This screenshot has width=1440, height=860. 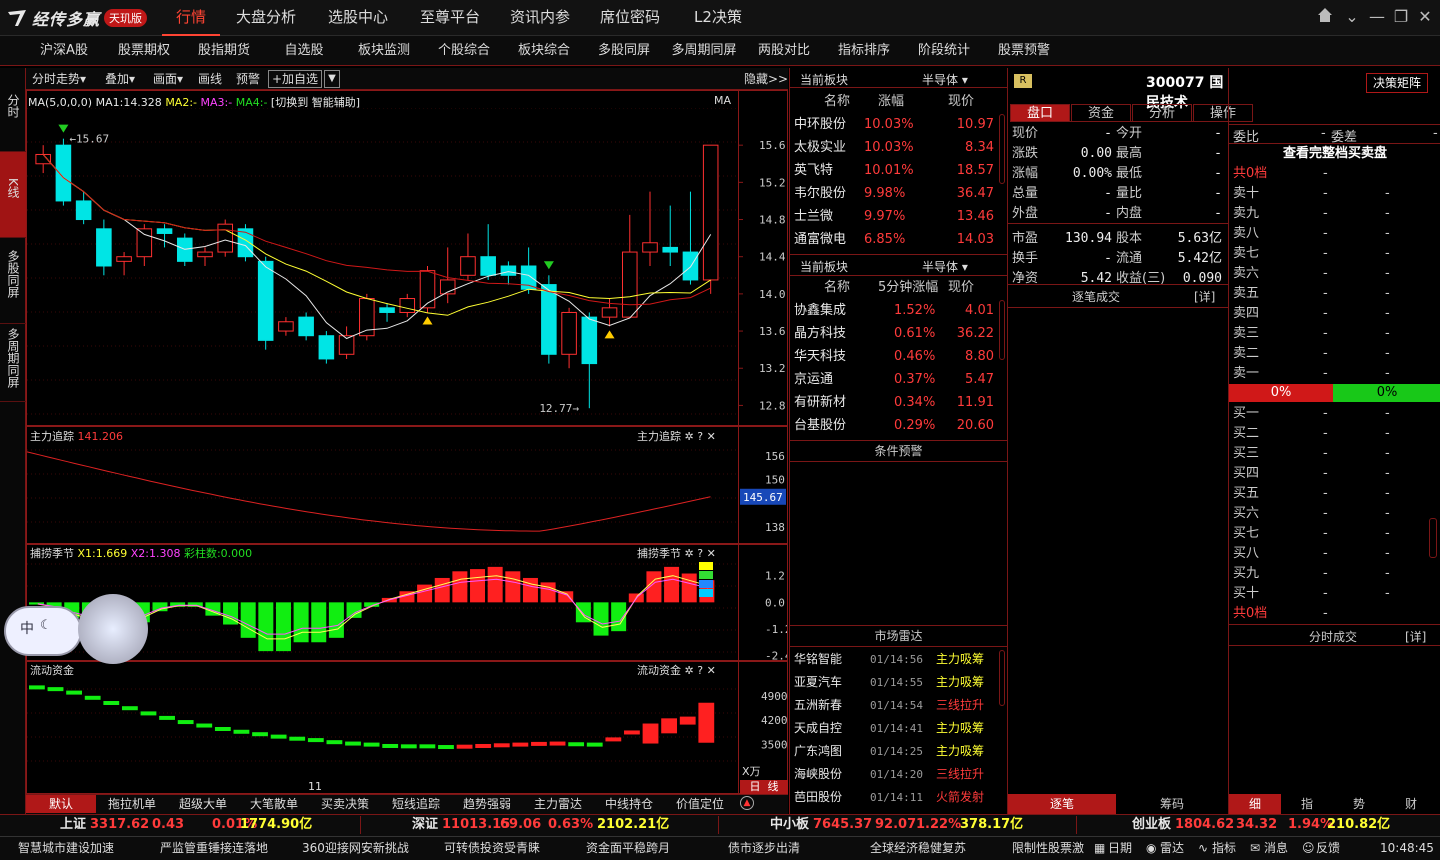 What do you see at coordinates (1172, 848) in the screenshot?
I see `tray-1: 雷达` at bounding box center [1172, 848].